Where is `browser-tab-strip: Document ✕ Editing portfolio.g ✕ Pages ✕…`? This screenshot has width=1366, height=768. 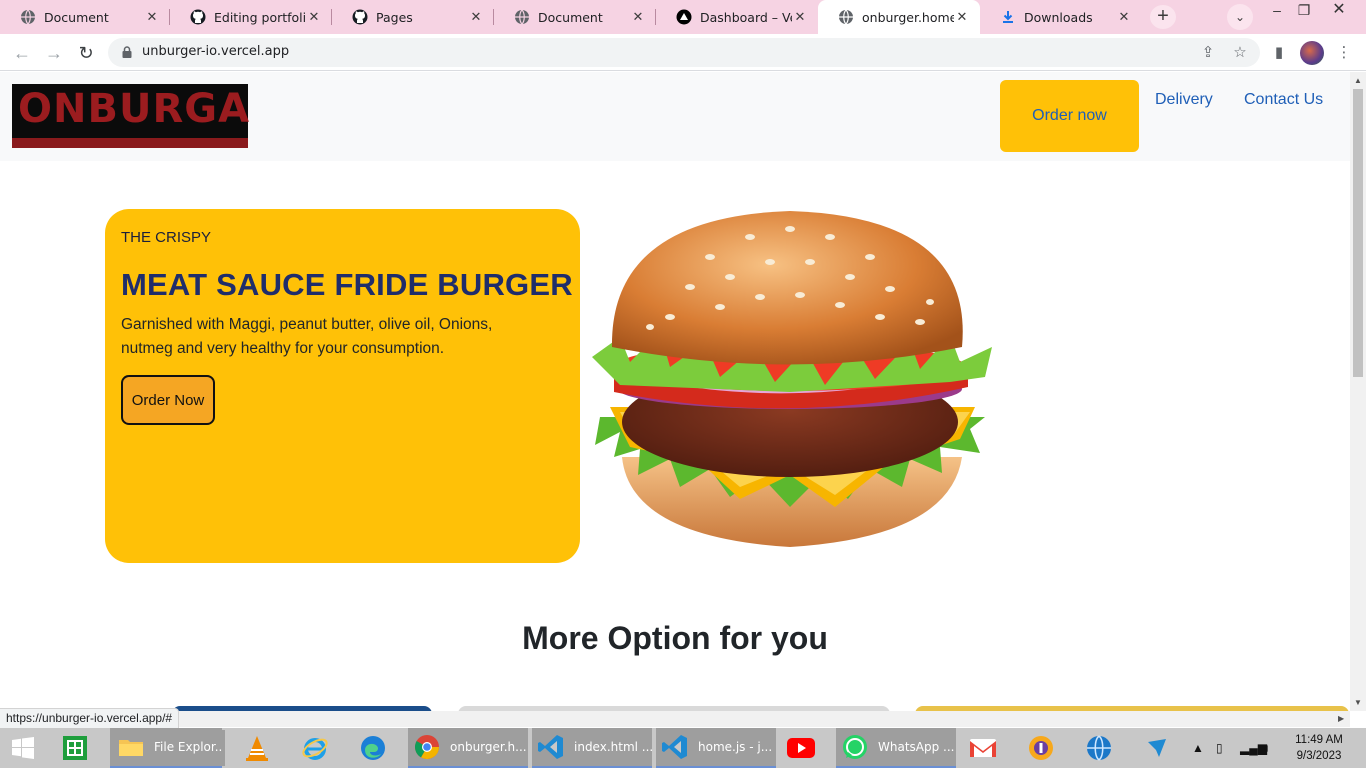 browser-tab-strip: Document ✕ Editing portfolio.g ✕ Pages ✕… is located at coordinates (683, 17).